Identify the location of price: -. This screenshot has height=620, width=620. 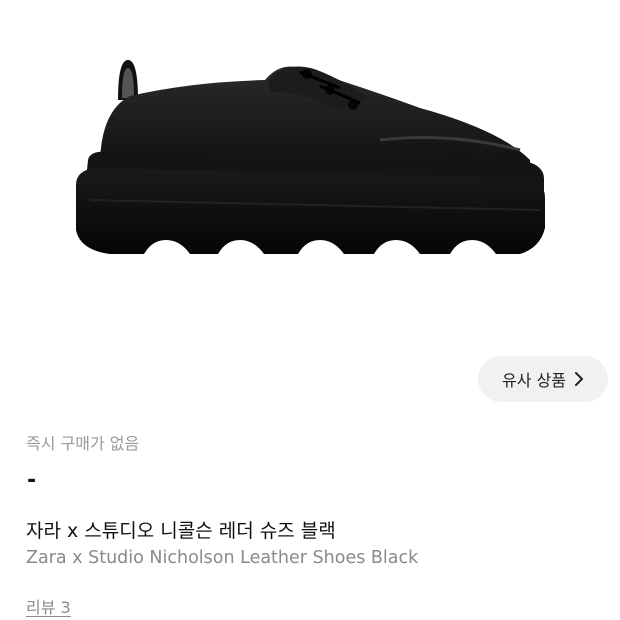
(32, 480).